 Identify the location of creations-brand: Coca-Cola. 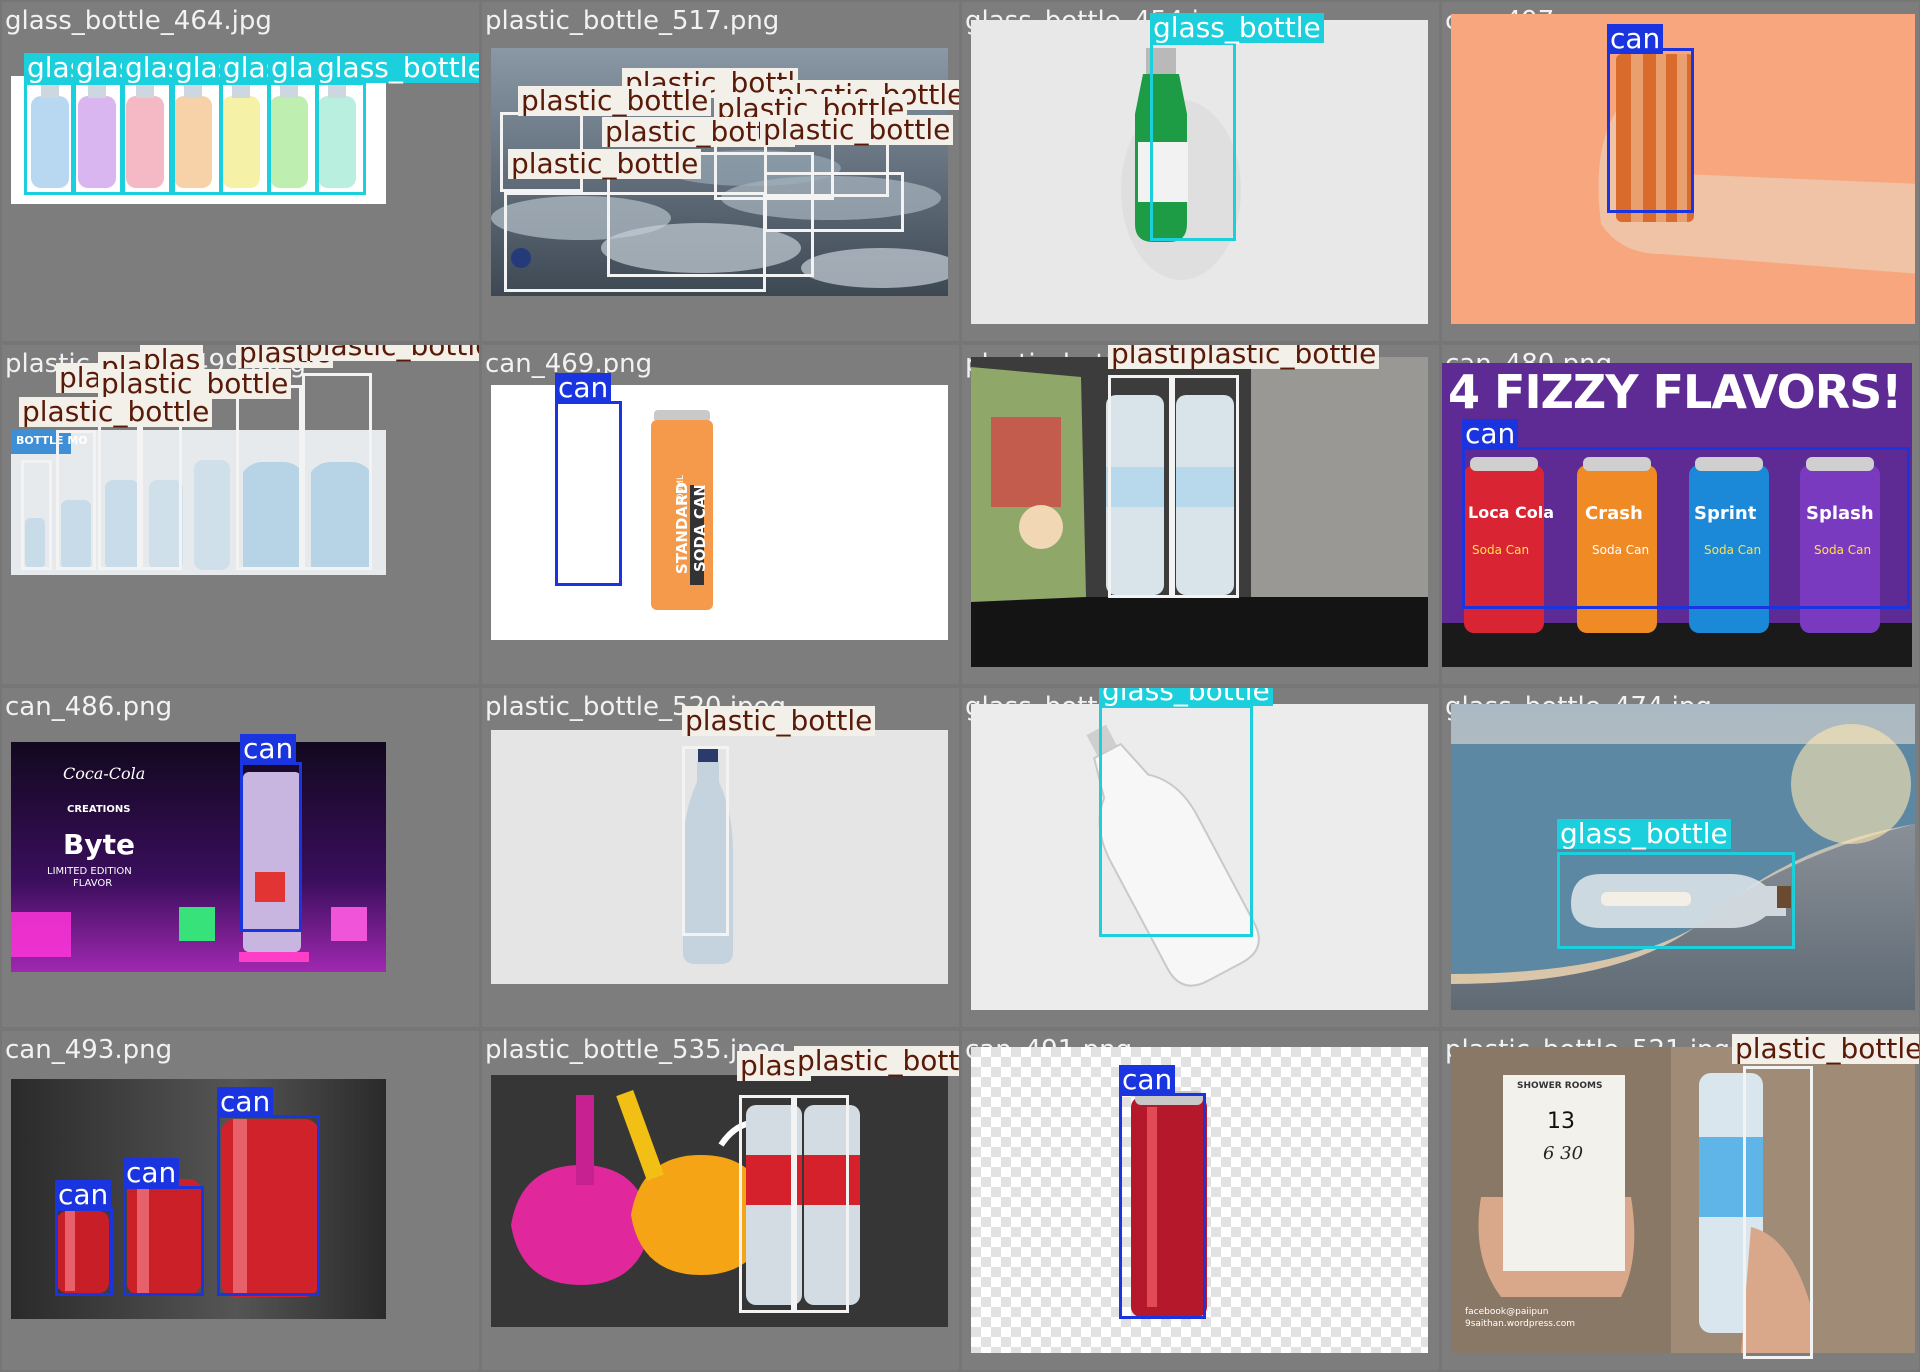
(104, 773).